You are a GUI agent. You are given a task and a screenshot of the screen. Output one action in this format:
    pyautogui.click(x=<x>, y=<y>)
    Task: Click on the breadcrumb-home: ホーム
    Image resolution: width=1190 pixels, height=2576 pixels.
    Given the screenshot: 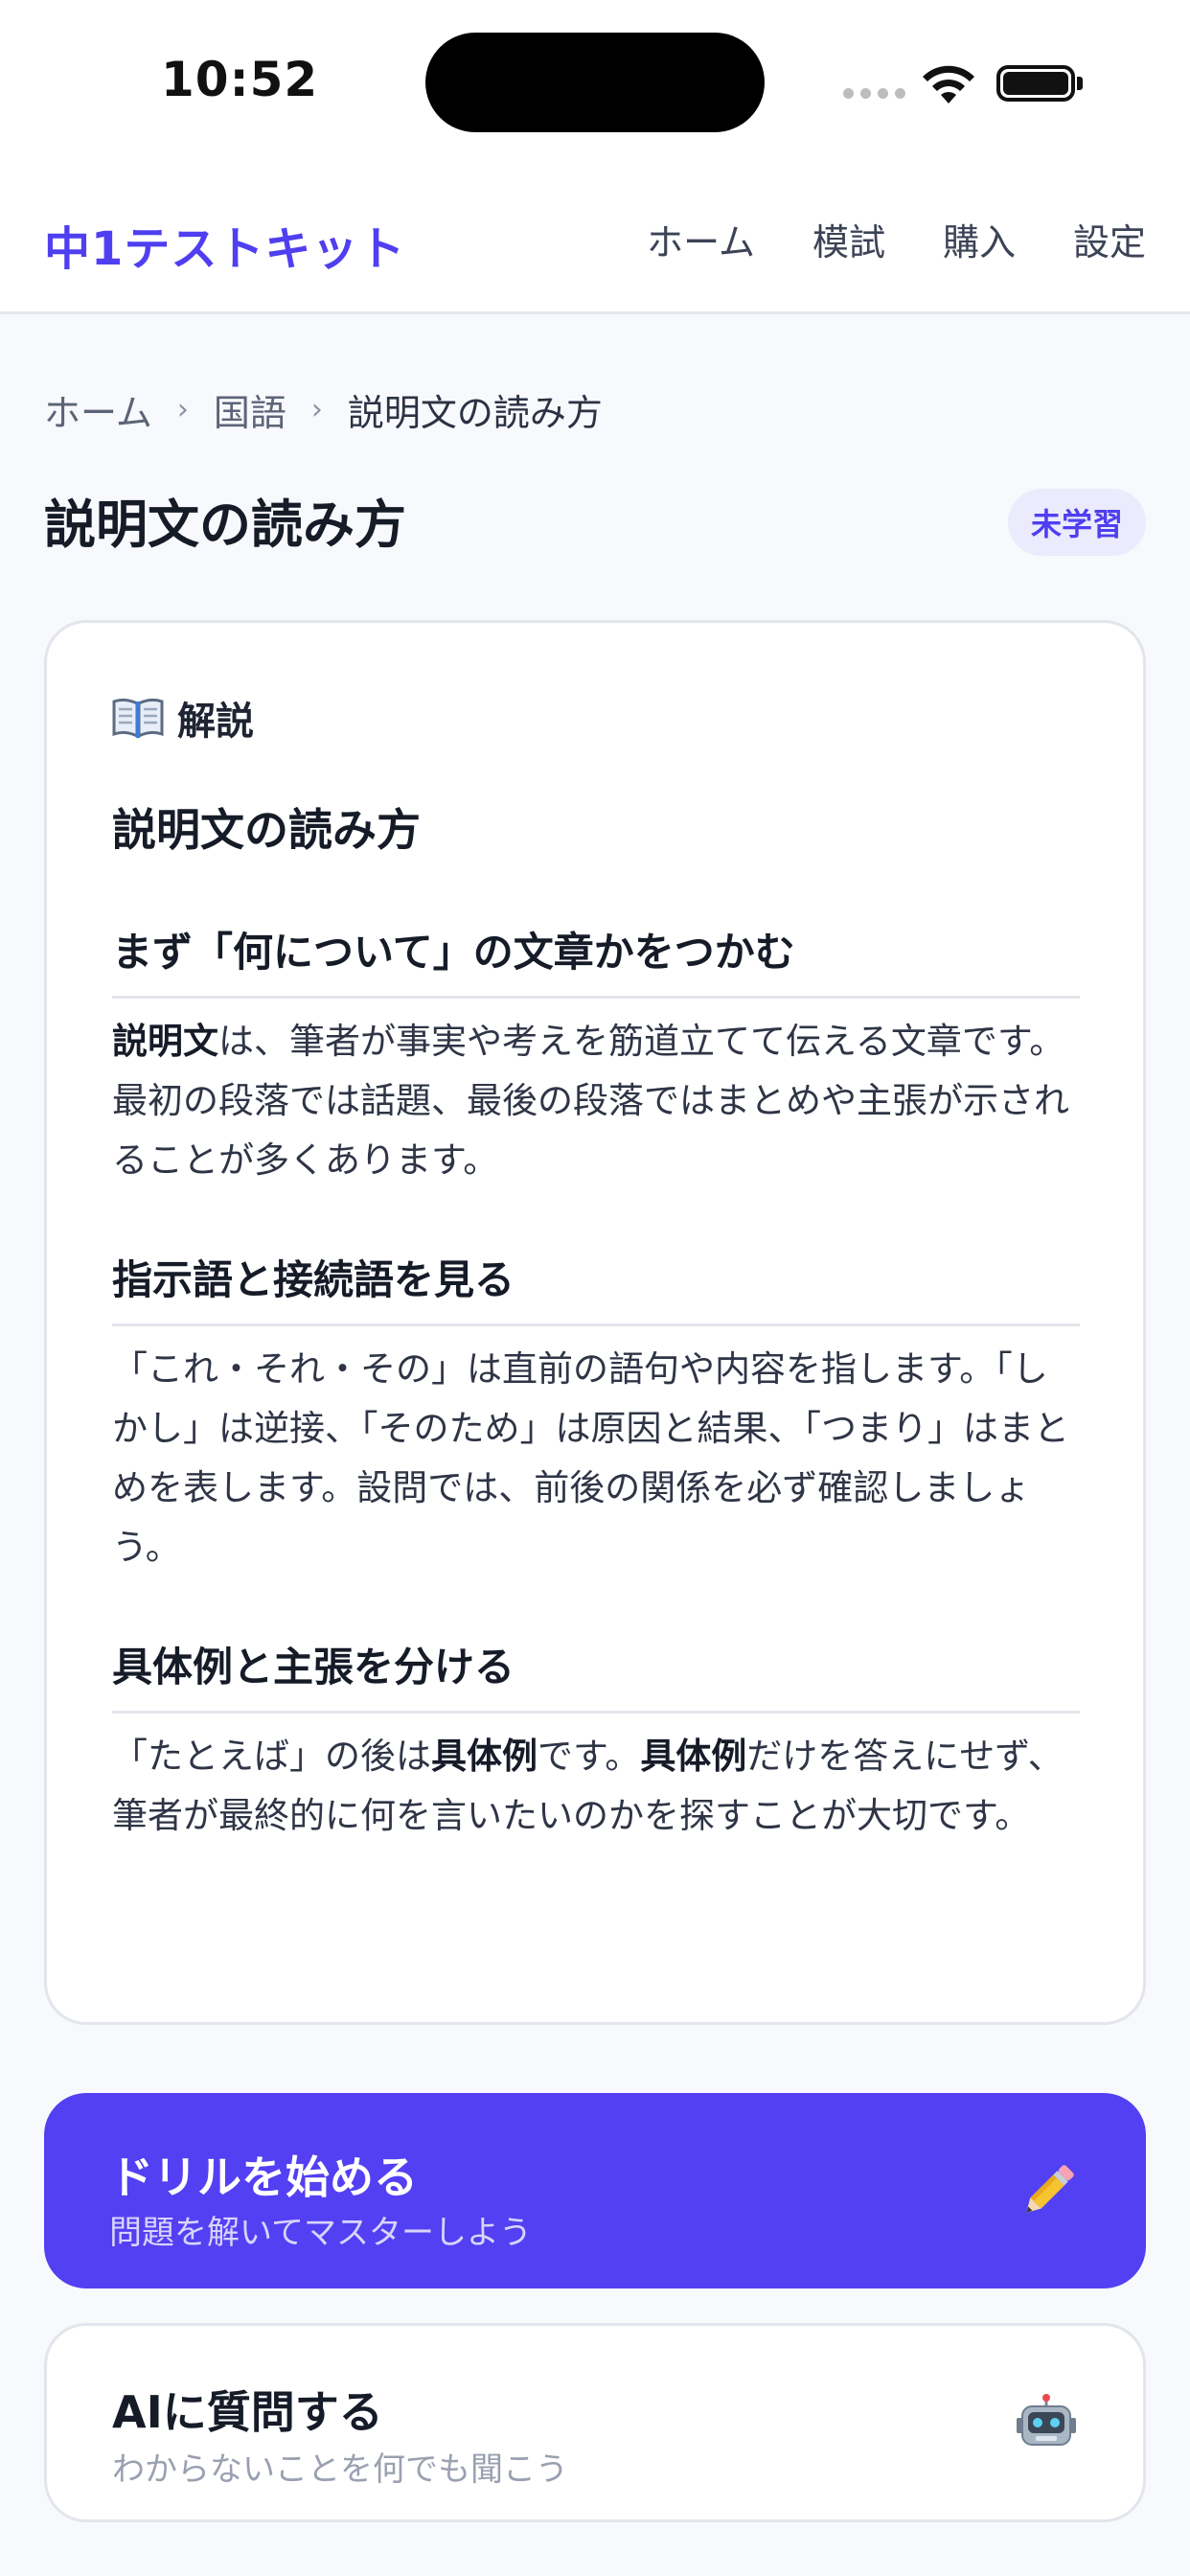 What is the action you would take?
    pyautogui.click(x=98, y=409)
    